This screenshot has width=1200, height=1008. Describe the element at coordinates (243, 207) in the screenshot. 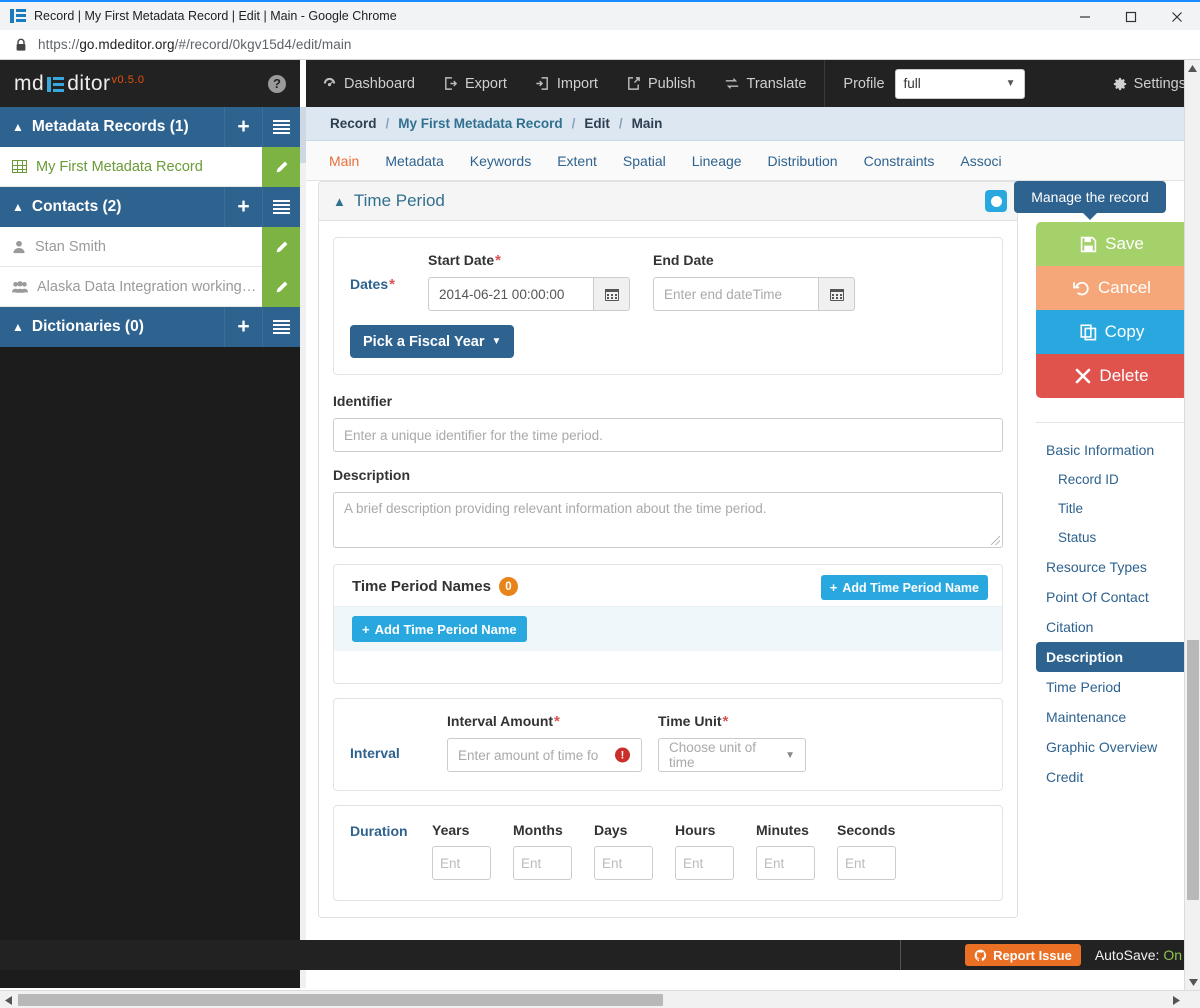

I see `add-contact-button: +` at that location.